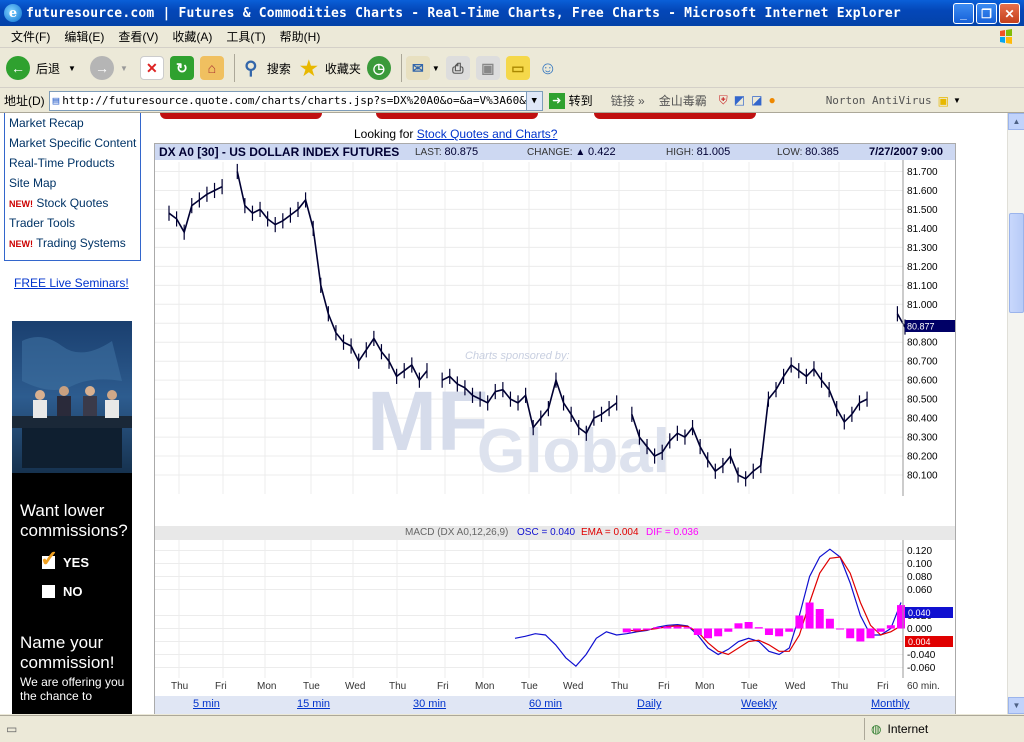 This screenshot has height=742, width=1024. Describe the element at coordinates (649, 704) in the screenshot. I see `interval-link: Daily` at that location.